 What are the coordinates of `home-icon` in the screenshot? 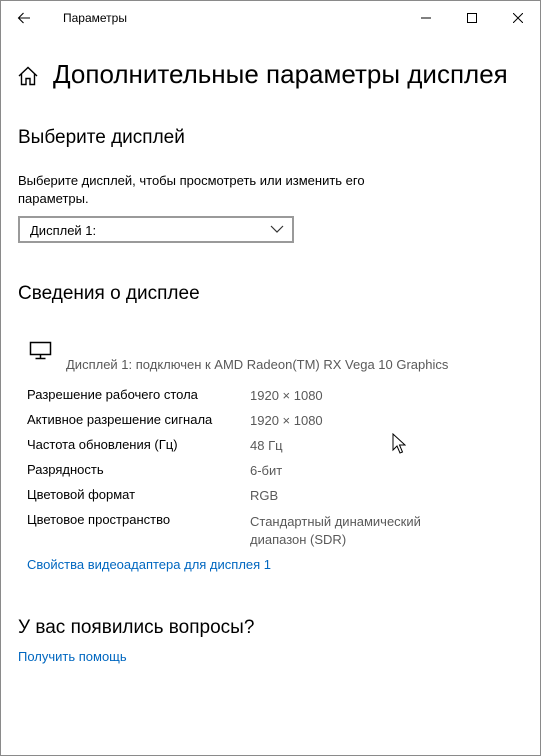 It's located at (28, 76).